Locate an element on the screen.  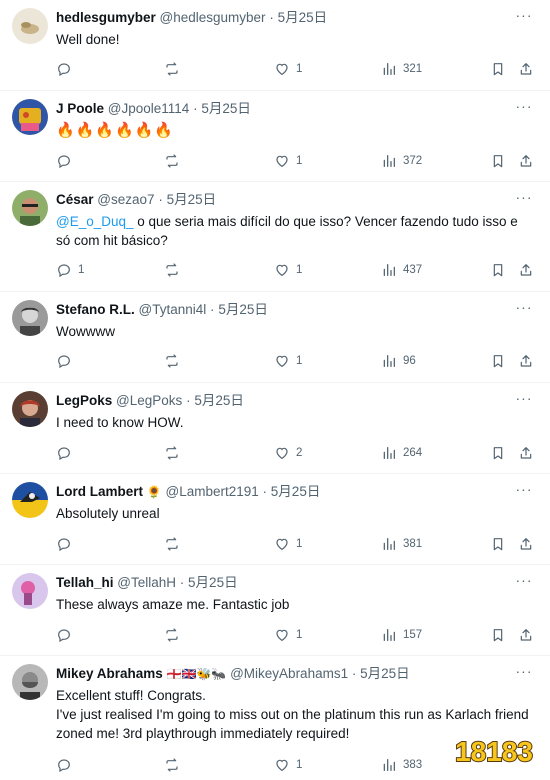
views-button: 96 is located at coordinates (398, 361).